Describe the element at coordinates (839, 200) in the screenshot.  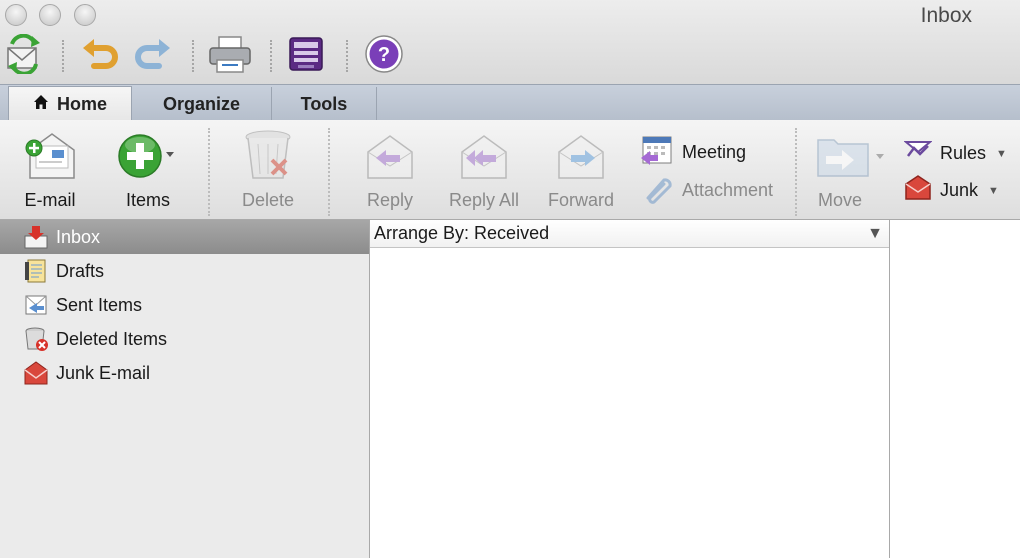
I see `move-label: Move` at that location.